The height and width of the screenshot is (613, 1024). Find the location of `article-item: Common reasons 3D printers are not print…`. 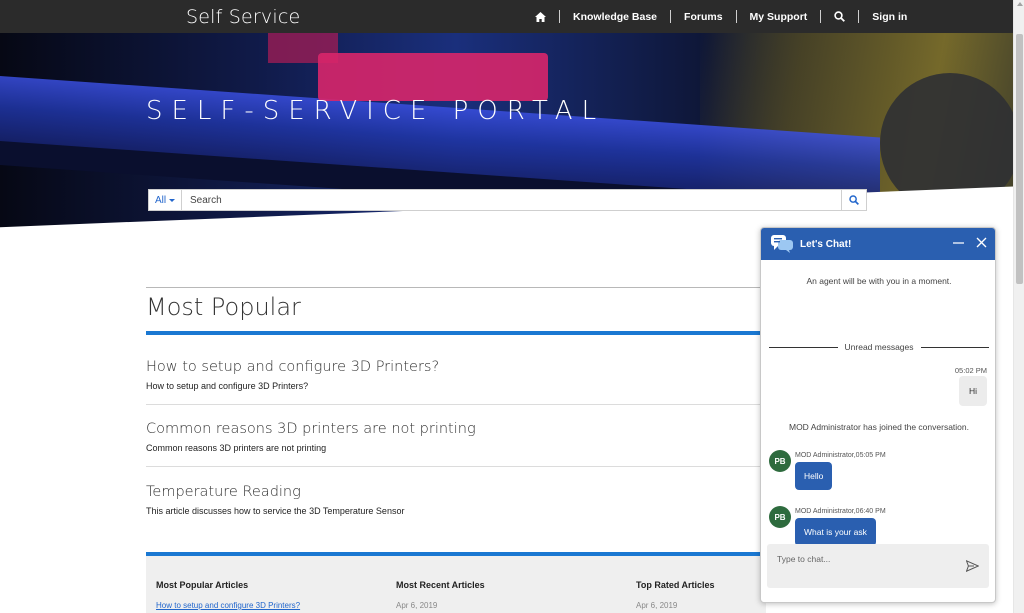

article-item: Common reasons 3D printers are not print… is located at coordinates (456, 437).